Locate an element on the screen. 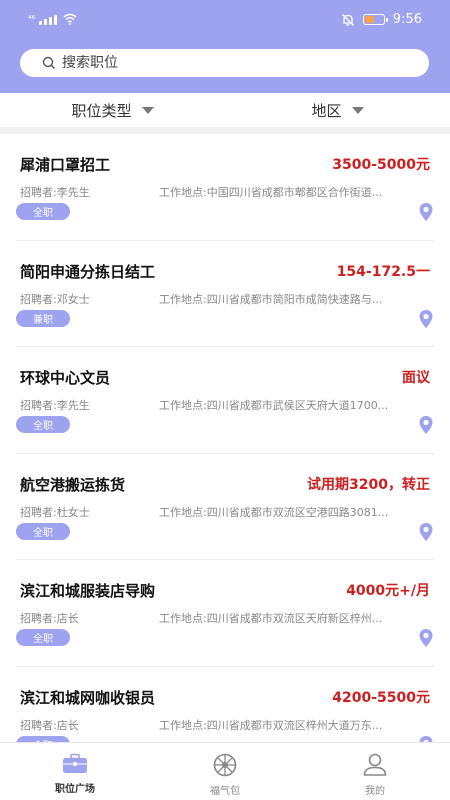  status-right: 9:56 is located at coordinates (381, 19).